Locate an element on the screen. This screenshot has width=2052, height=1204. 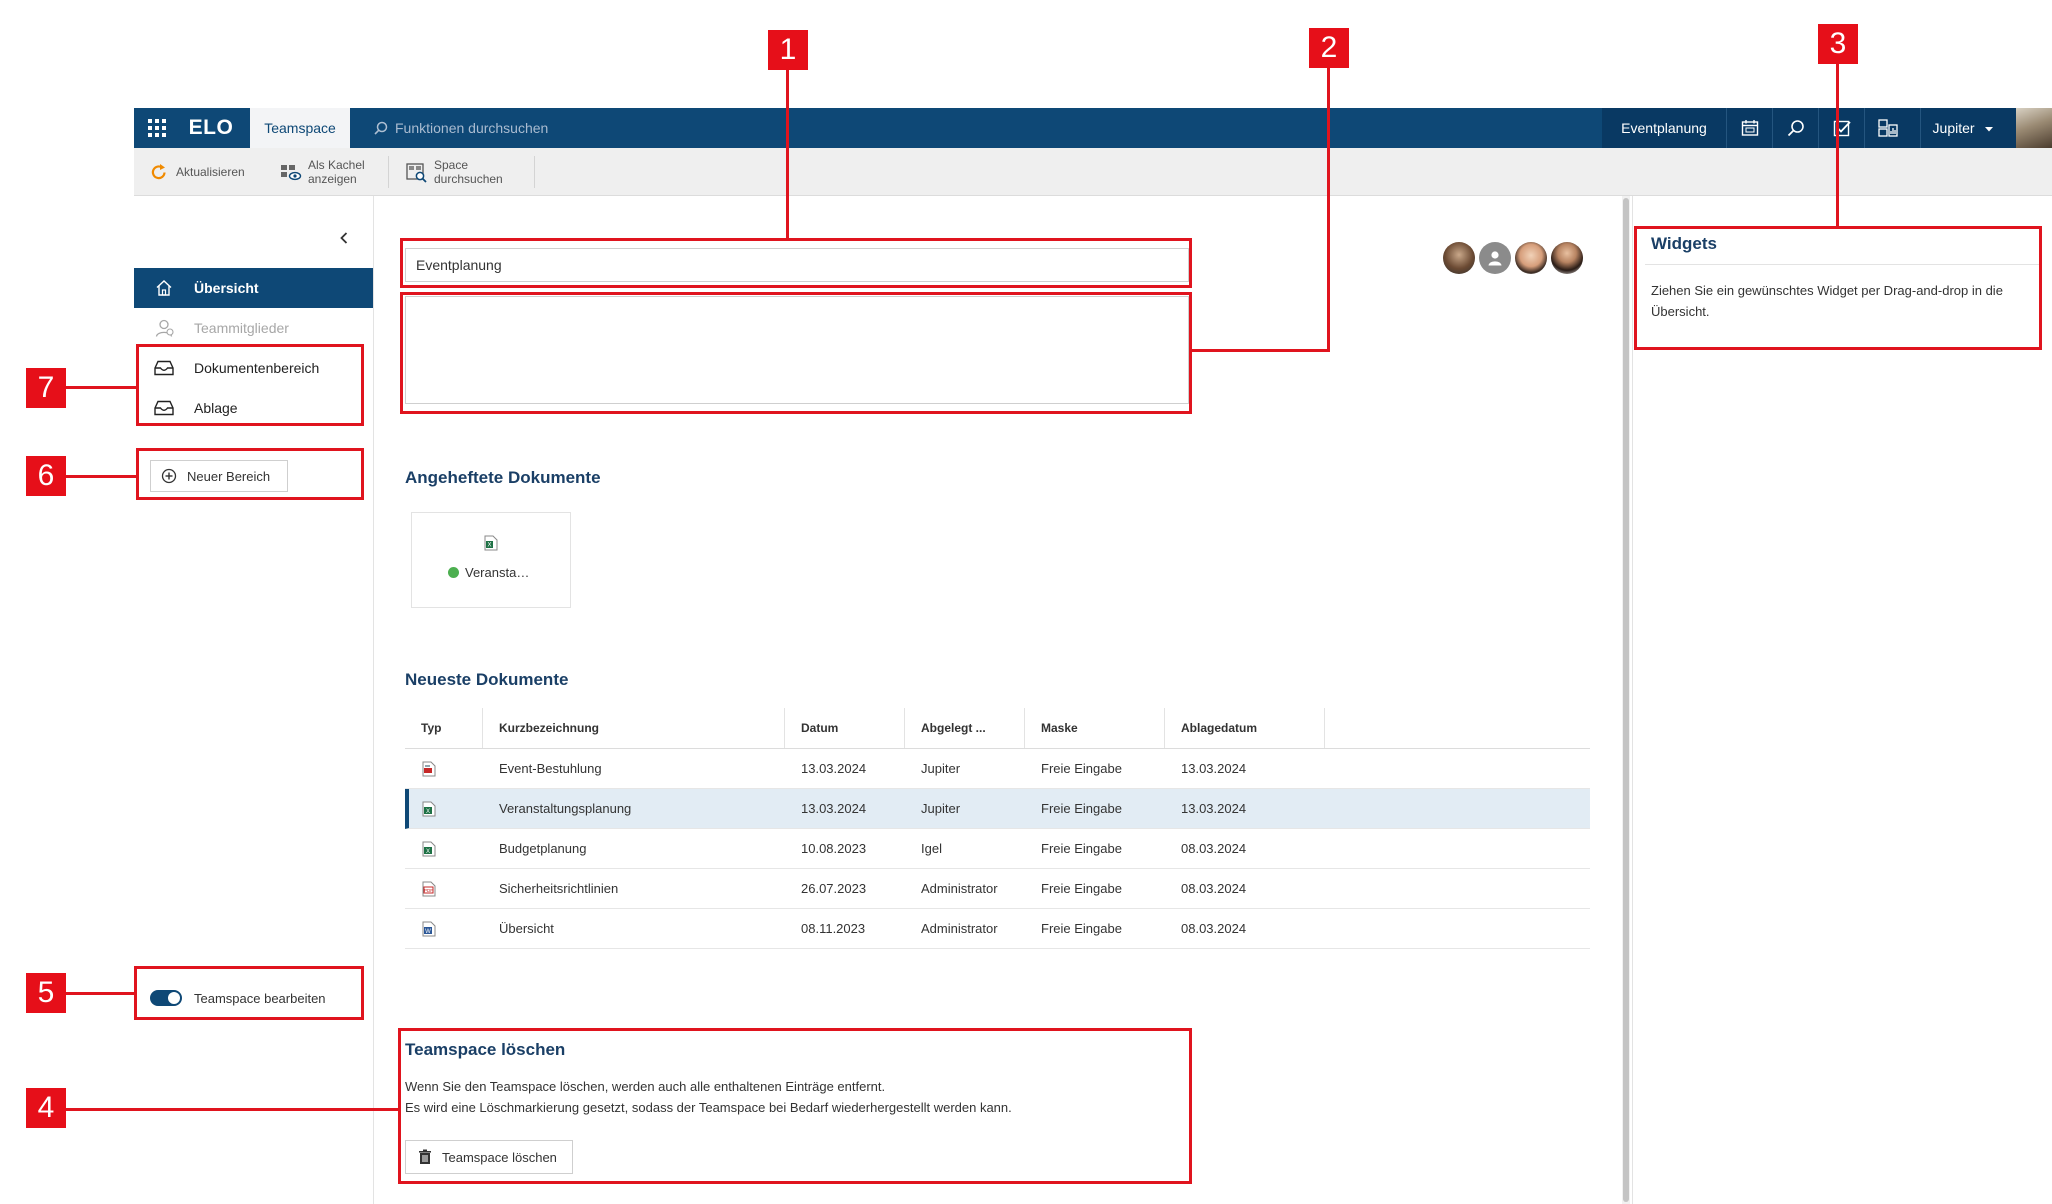
function-search-input is located at coordinates (585, 128).